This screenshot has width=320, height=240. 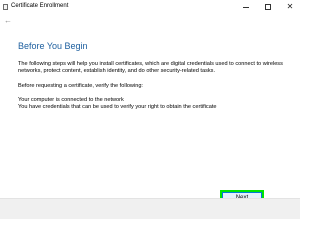 What do you see at coordinates (40, 6) in the screenshot?
I see `window-title: Certificate Enrollment` at bounding box center [40, 6].